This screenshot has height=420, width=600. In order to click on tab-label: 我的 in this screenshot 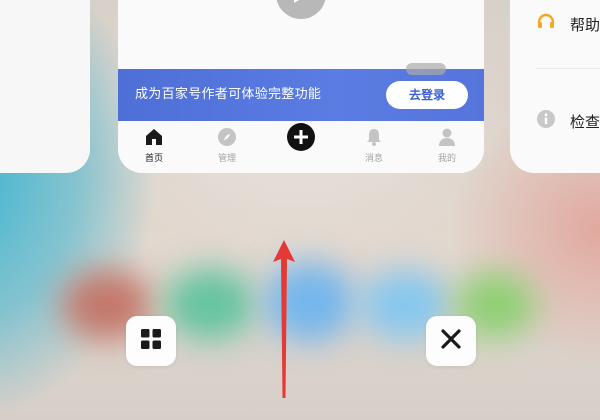, I will do `click(446, 159)`.